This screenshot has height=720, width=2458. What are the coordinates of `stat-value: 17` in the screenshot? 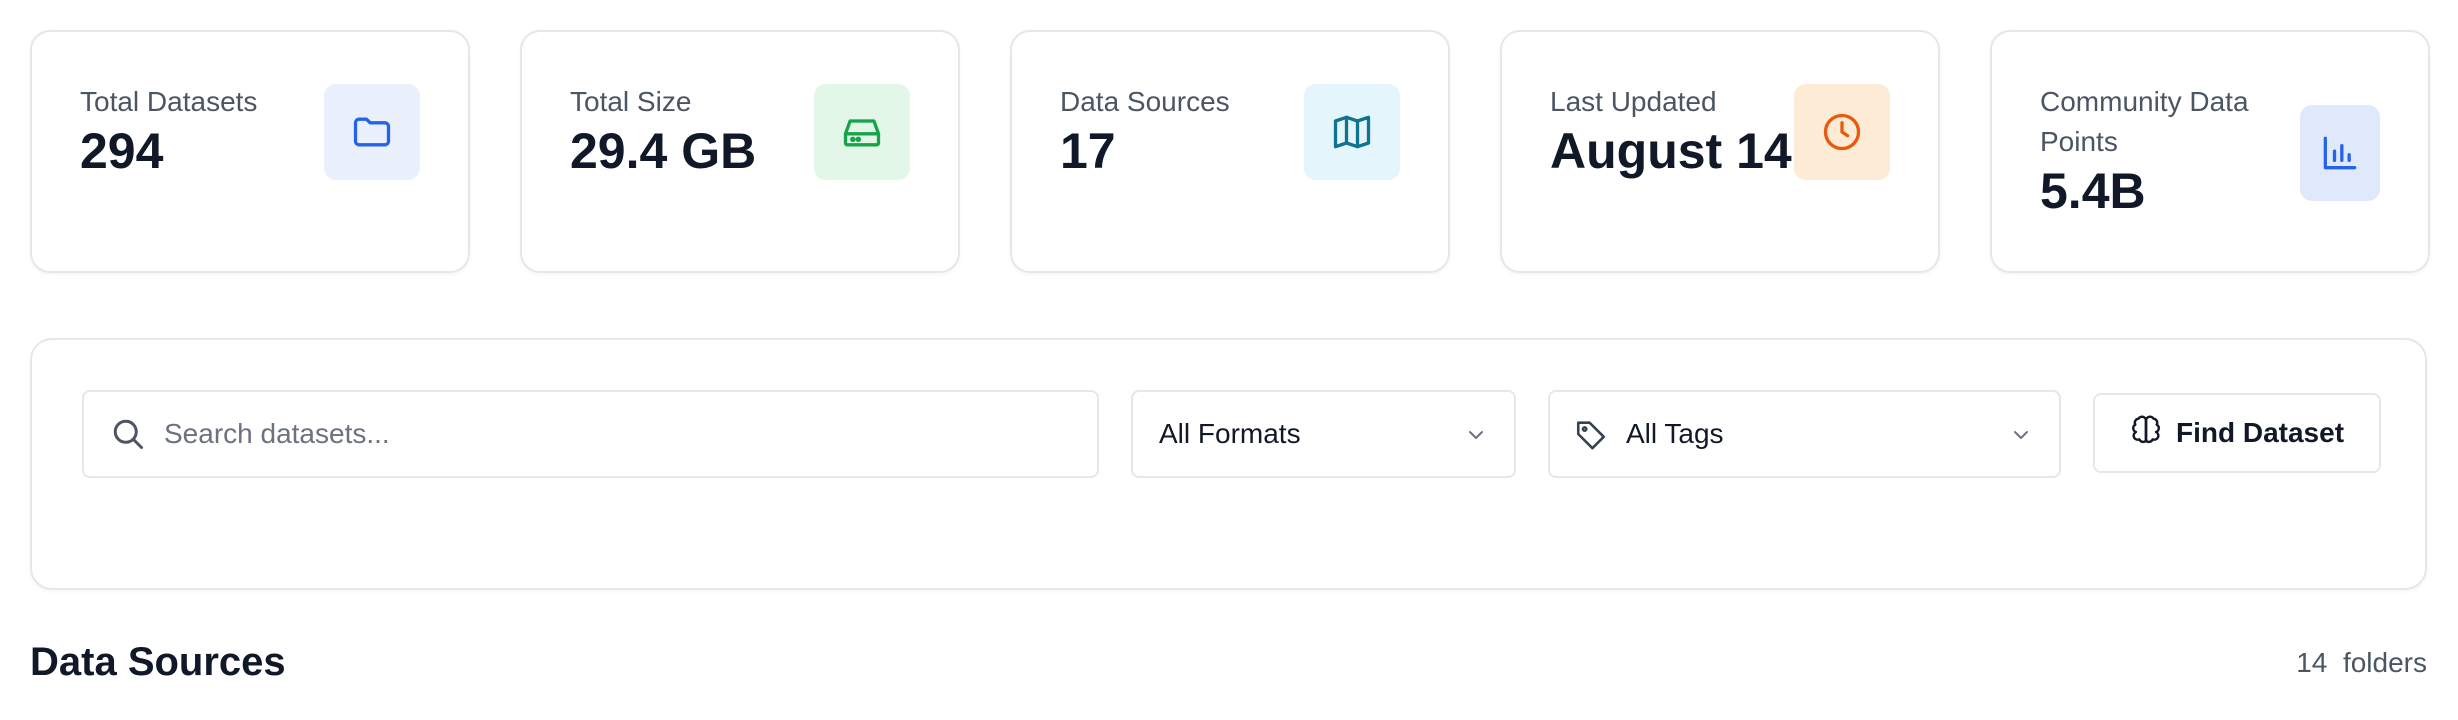 It's located at (1088, 151).